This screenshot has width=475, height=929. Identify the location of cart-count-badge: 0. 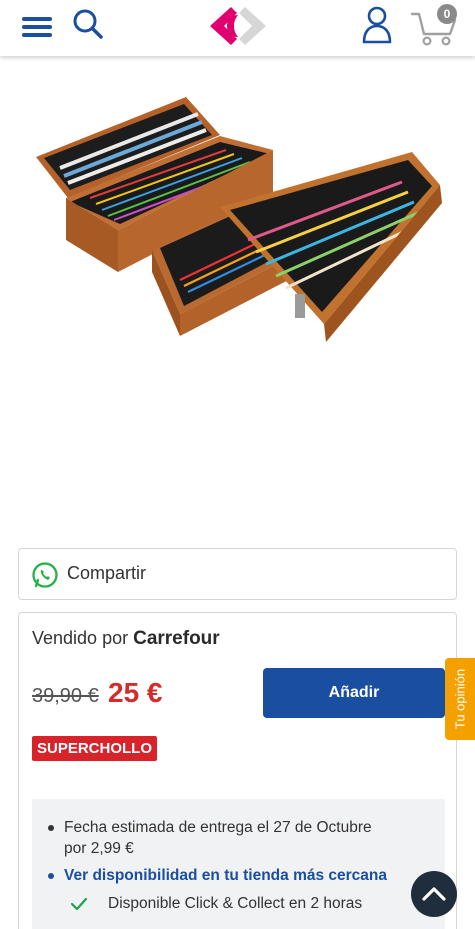
(447, 14).